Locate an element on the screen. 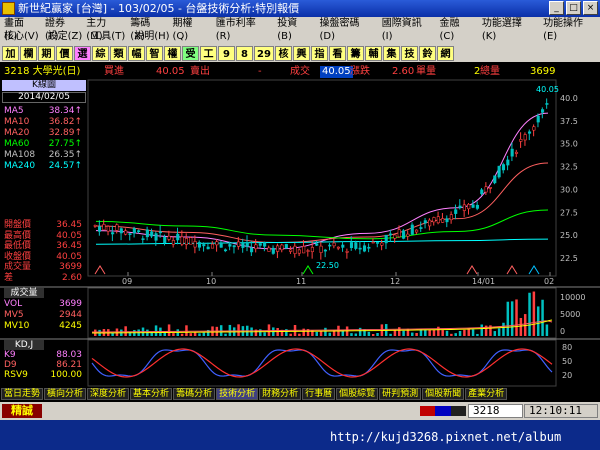 The height and width of the screenshot is (450, 600). tab-0: 當日走勢 is located at coordinates (22, 394).